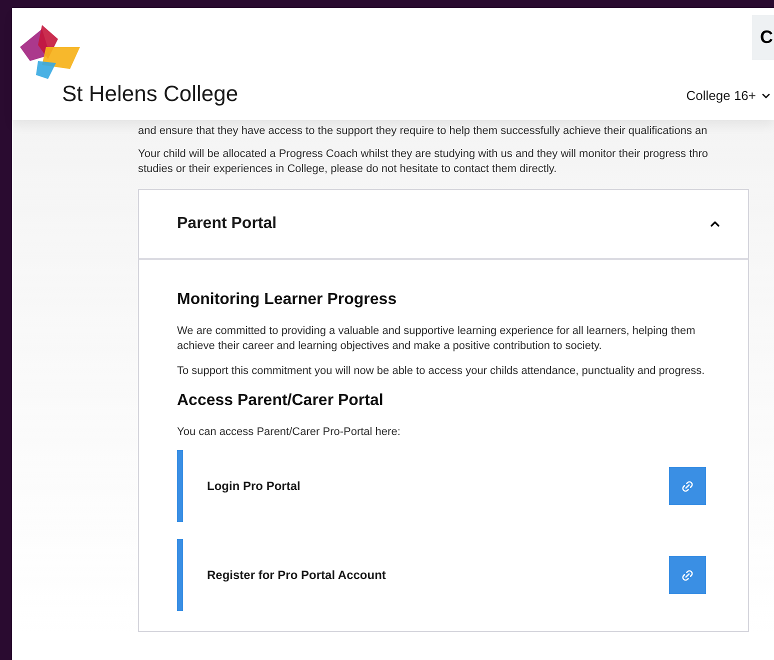  What do you see at coordinates (763, 37) in the screenshot?
I see `header-button: C` at bounding box center [763, 37].